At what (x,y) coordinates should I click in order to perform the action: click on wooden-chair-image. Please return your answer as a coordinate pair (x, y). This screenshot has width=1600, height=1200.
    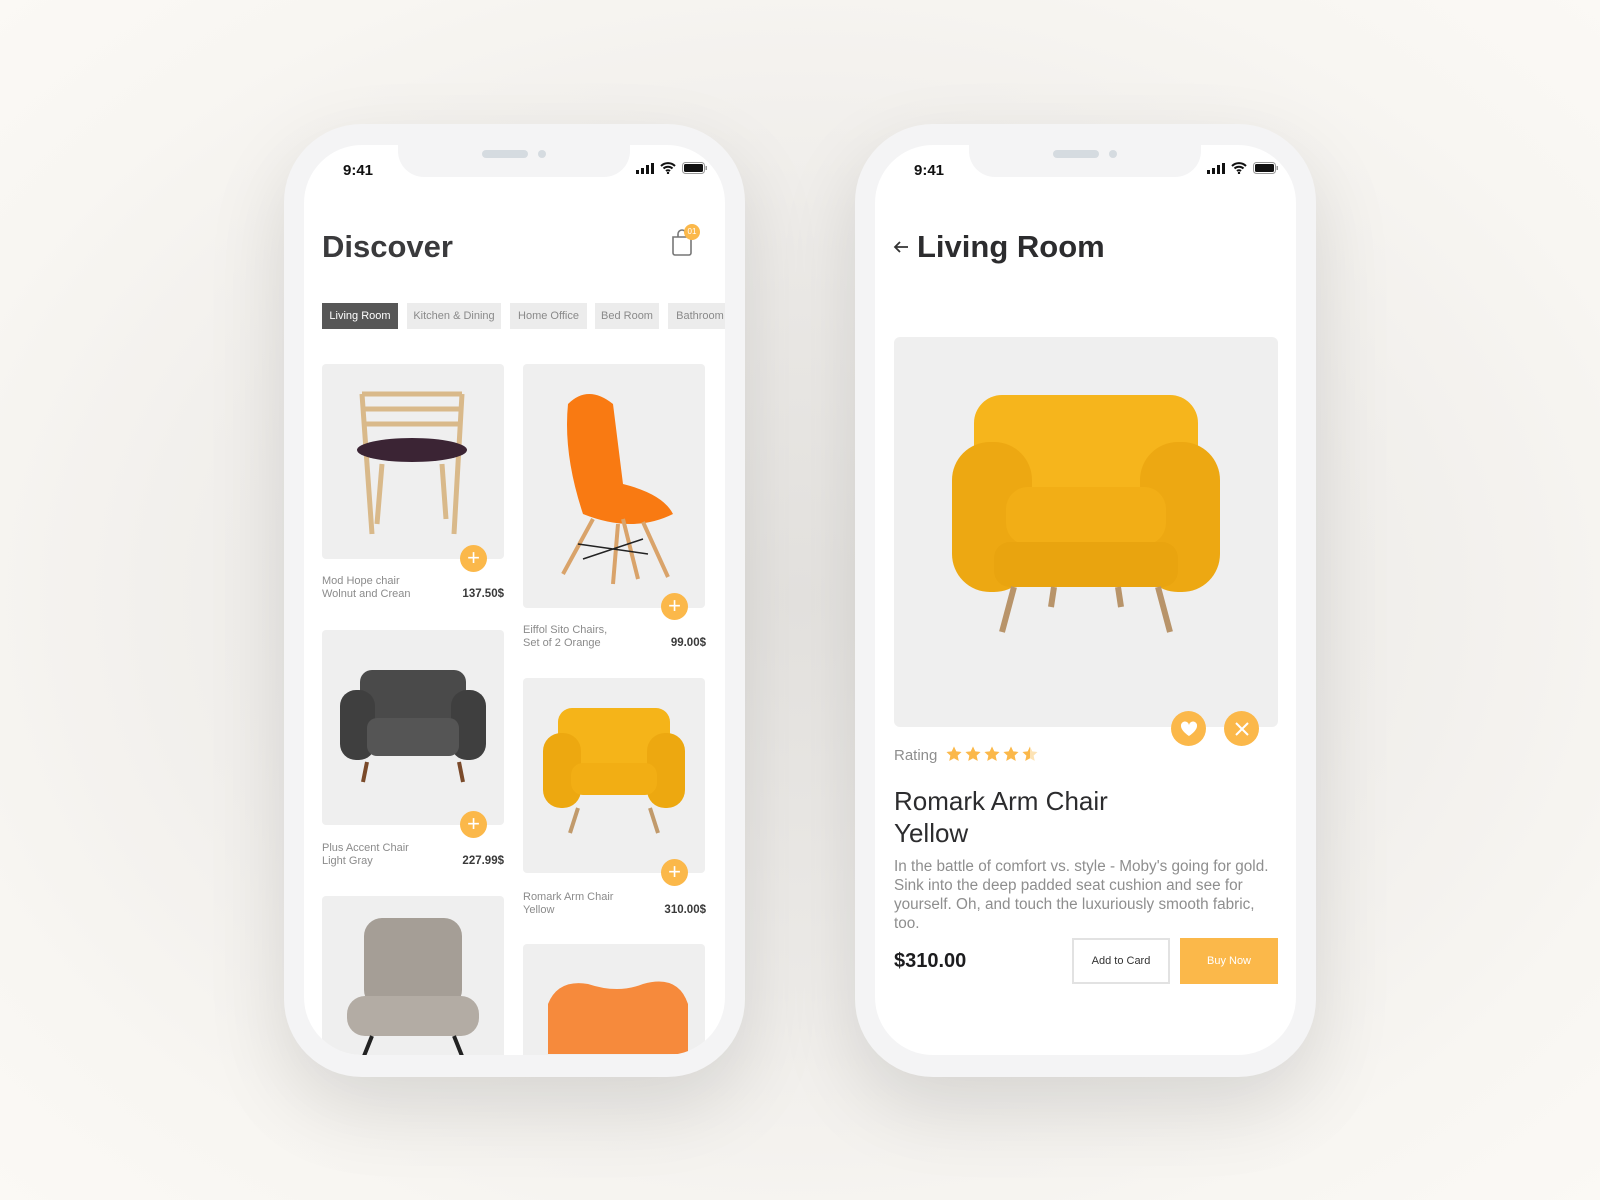
    Looking at the image, I should click on (412, 463).